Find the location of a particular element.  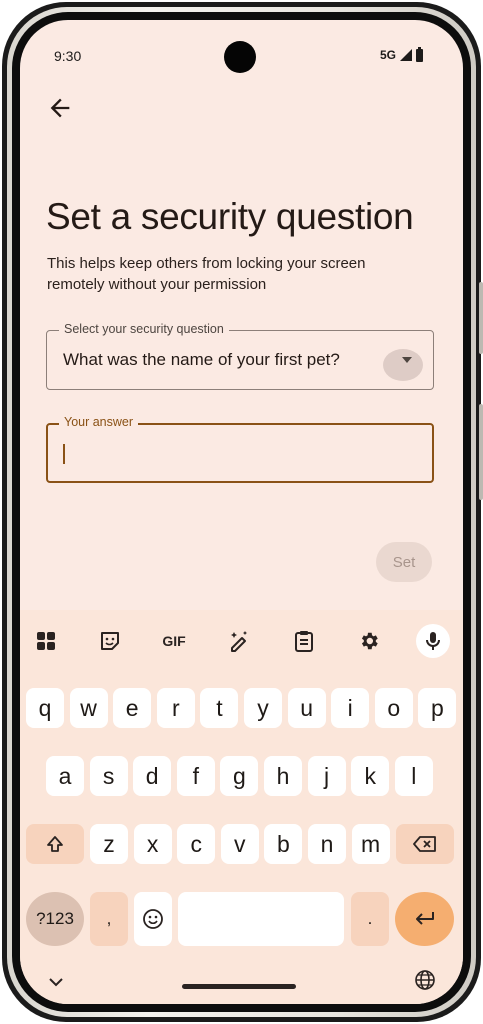

signal-icon is located at coordinates (406, 55).